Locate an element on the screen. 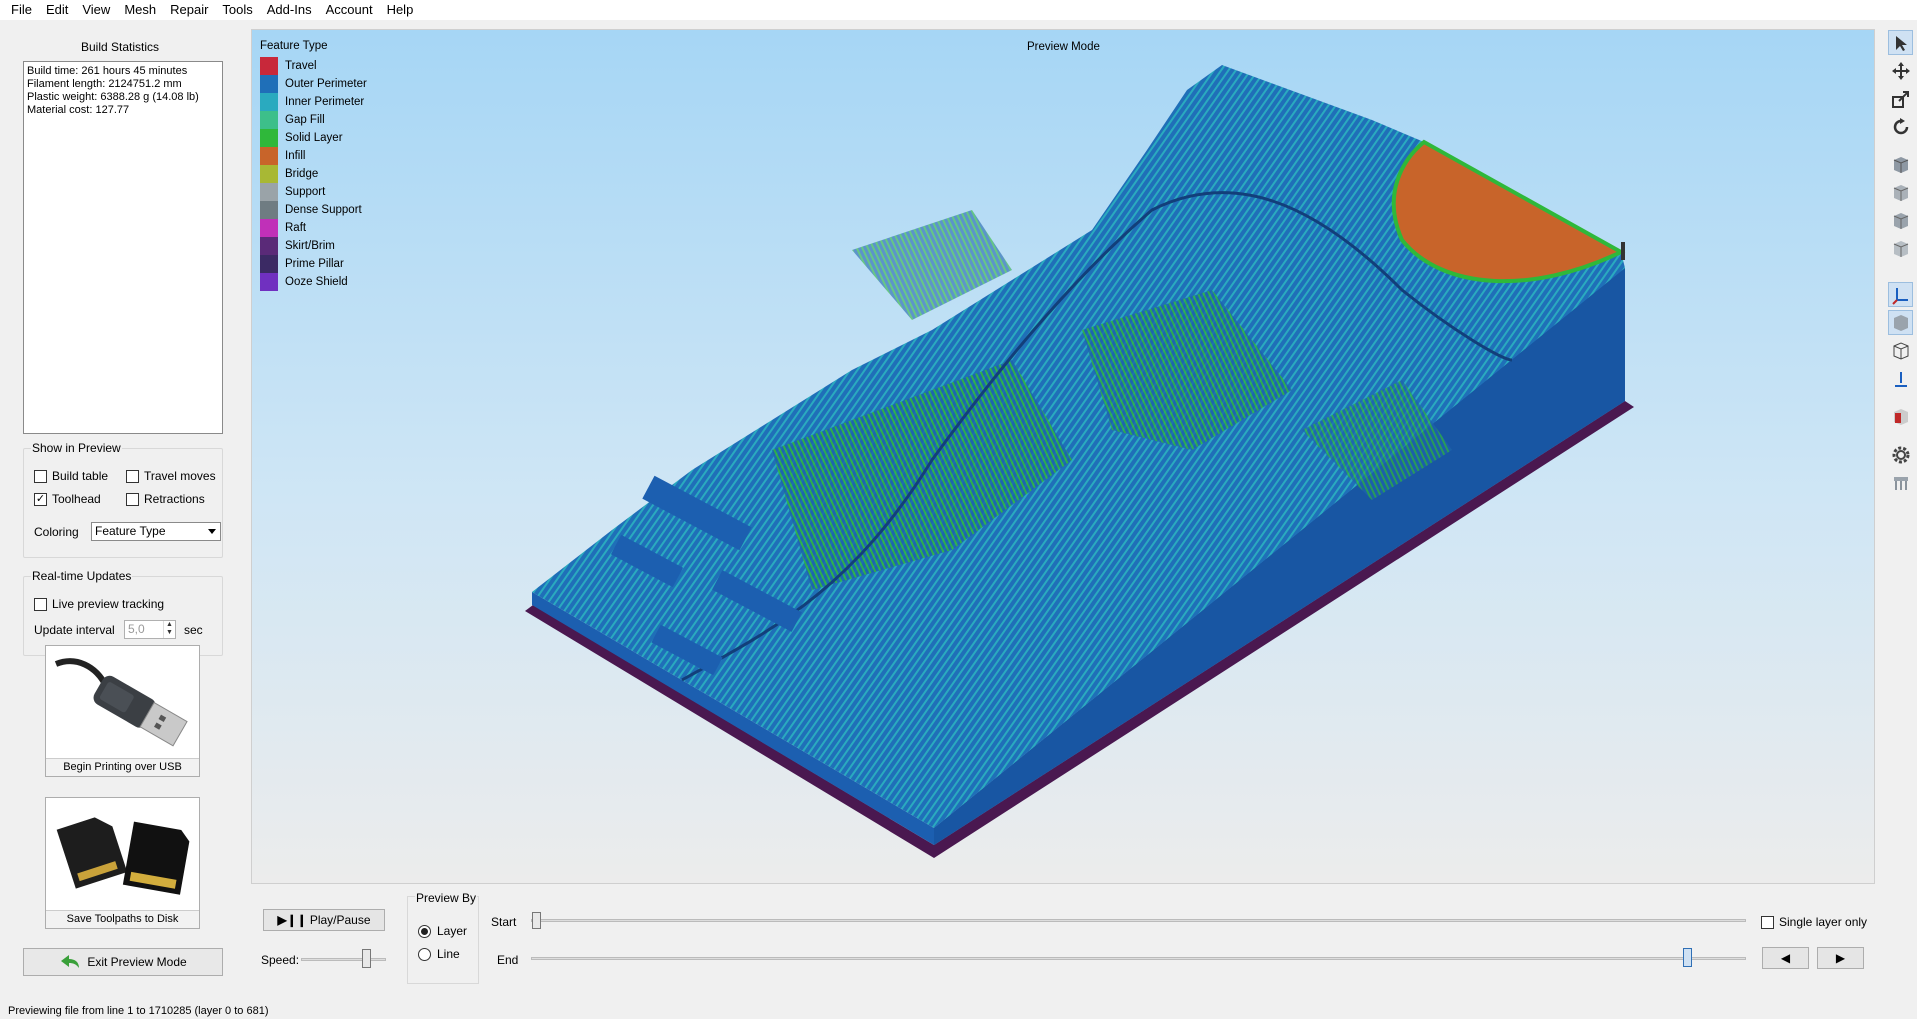  menu-mesh: Mesh is located at coordinates (140, 10).